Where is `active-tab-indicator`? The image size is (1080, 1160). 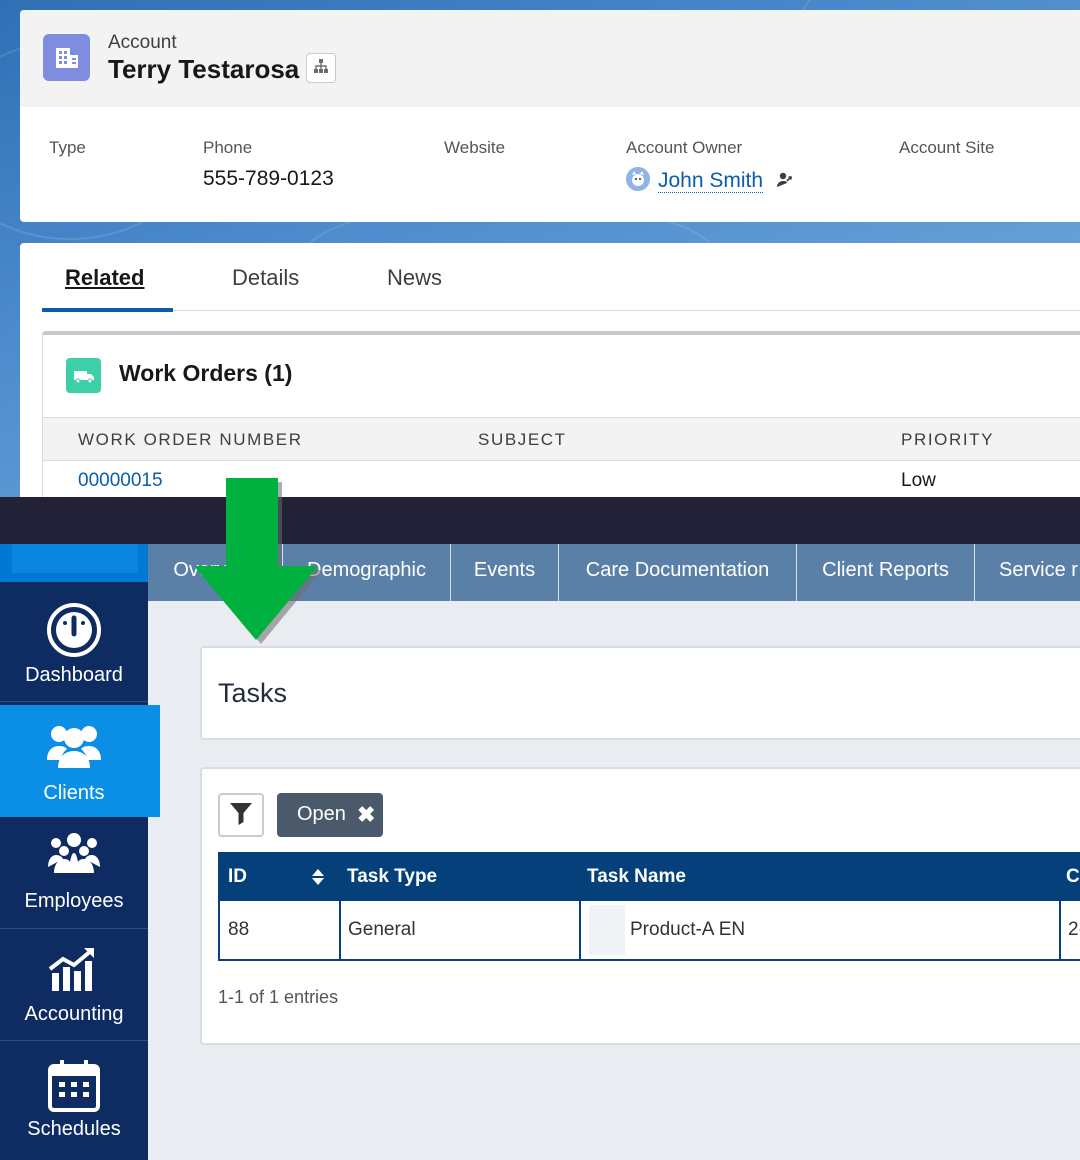 active-tab-indicator is located at coordinates (107, 310).